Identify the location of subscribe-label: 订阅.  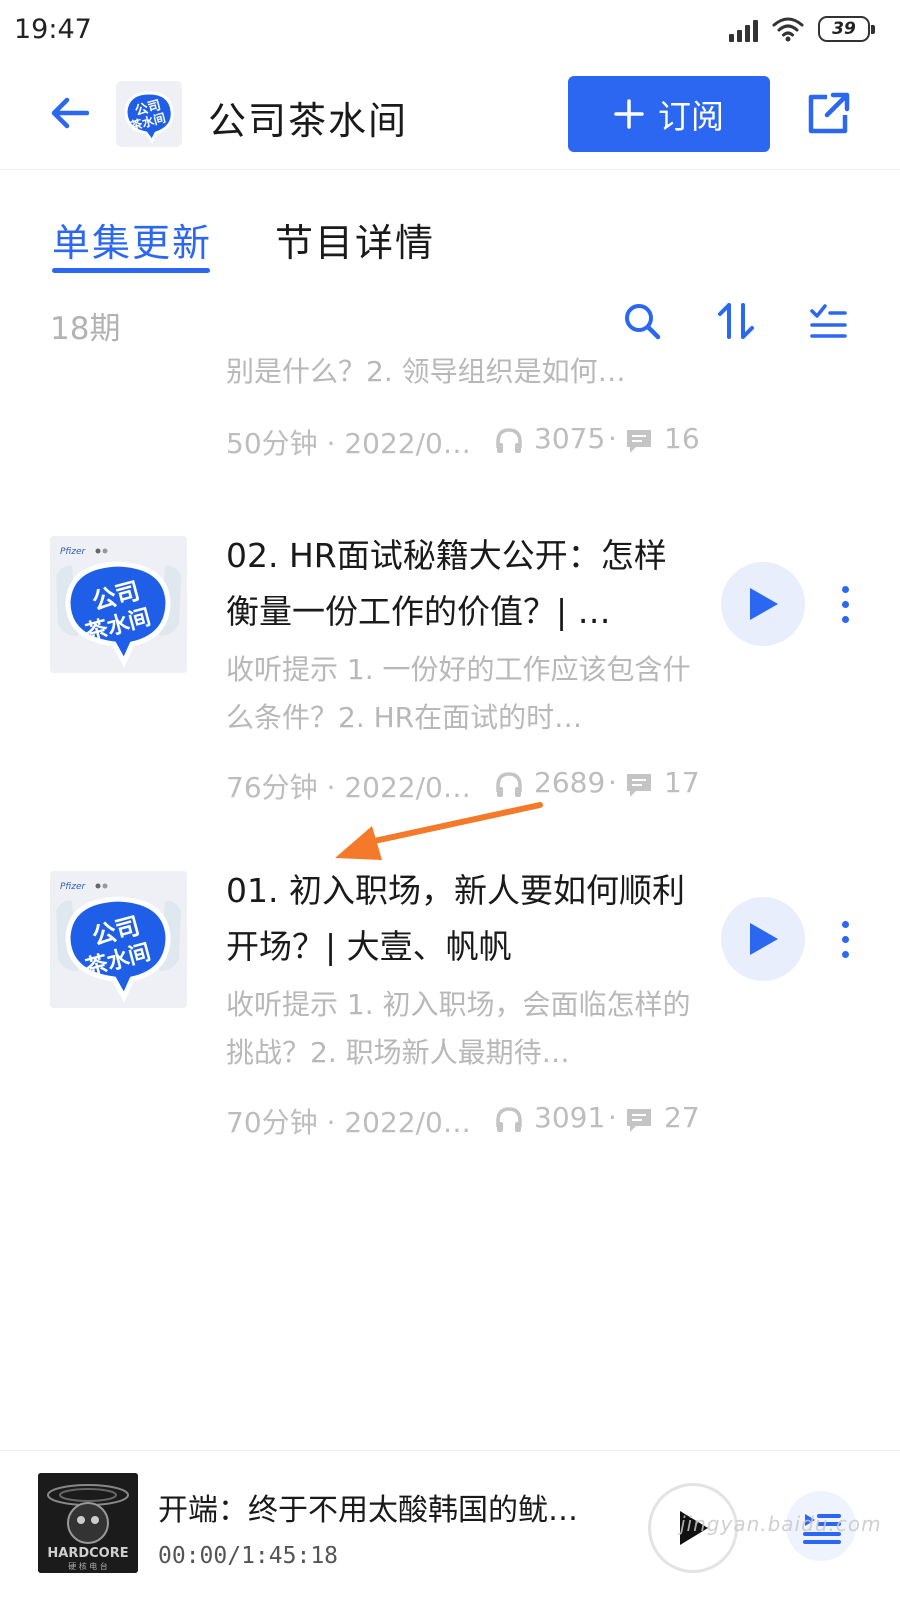
(691, 116).